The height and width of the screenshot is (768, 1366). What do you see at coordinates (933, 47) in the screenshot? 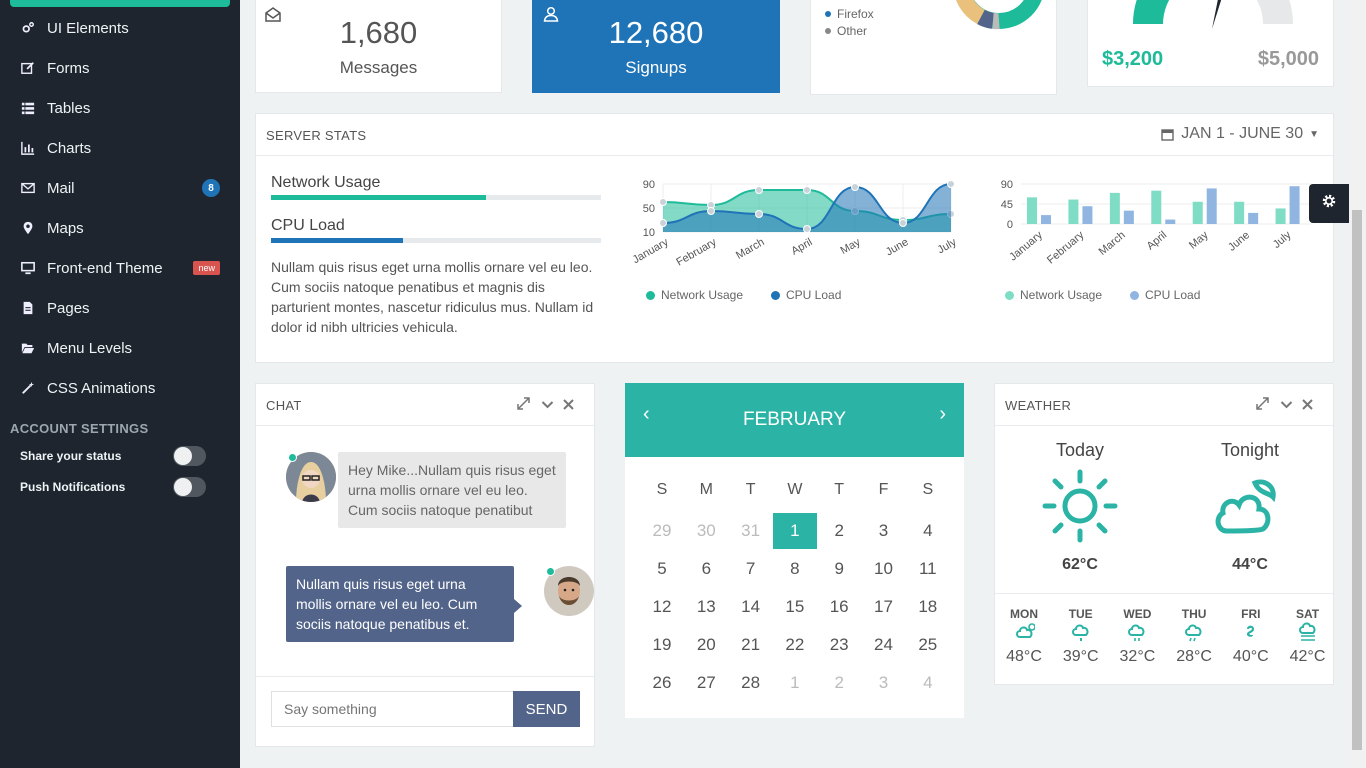
I see `browser-share-card: Firefox Other` at bounding box center [933, 47].